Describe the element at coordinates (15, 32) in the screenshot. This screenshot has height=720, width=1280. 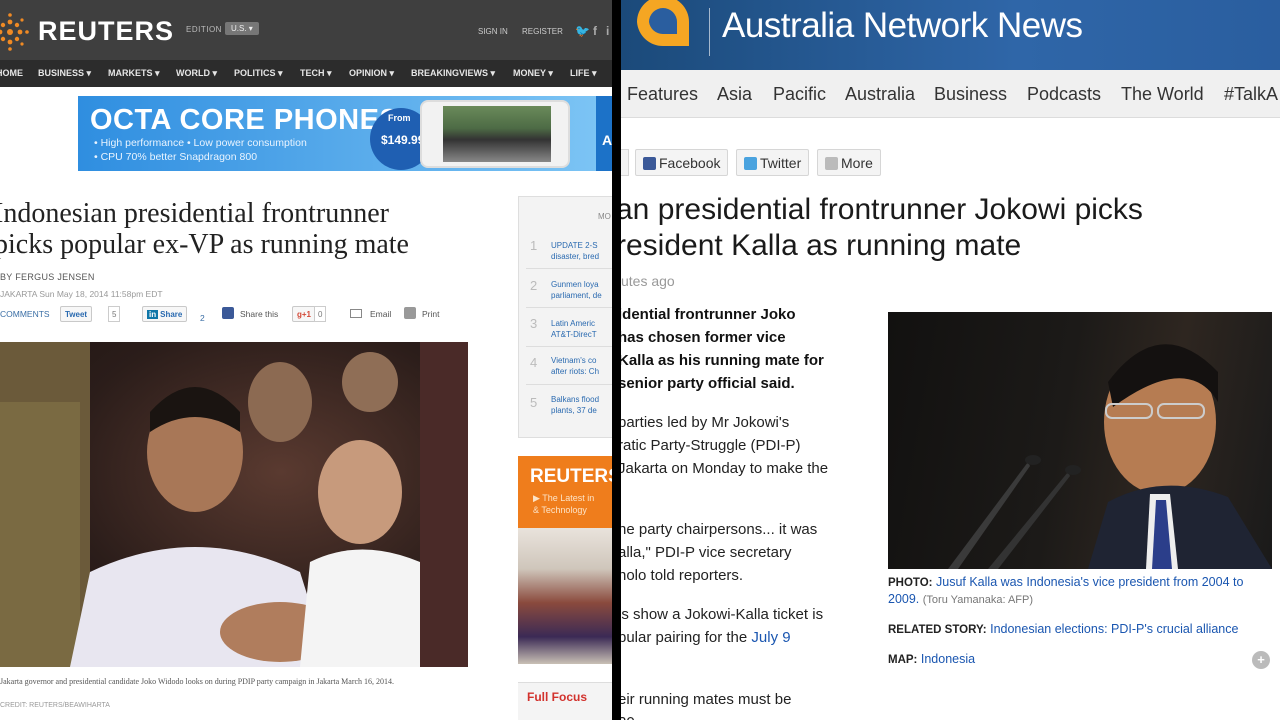
I see `reuters-logo-icon` at that location.